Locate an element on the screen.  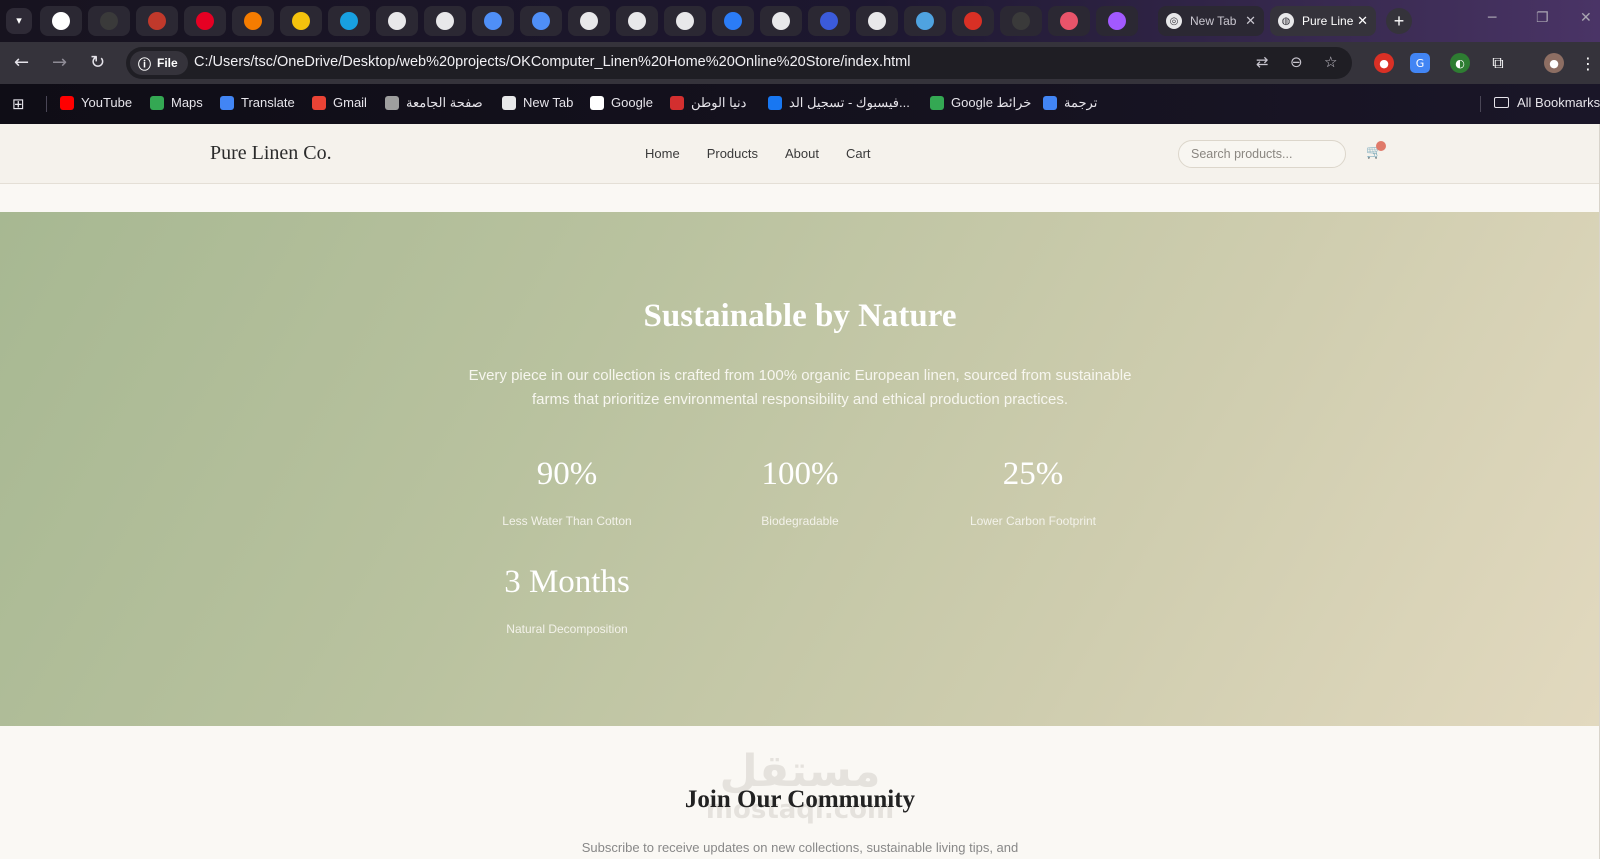
bookmark-item: Google is located at coordinates (621, 102).